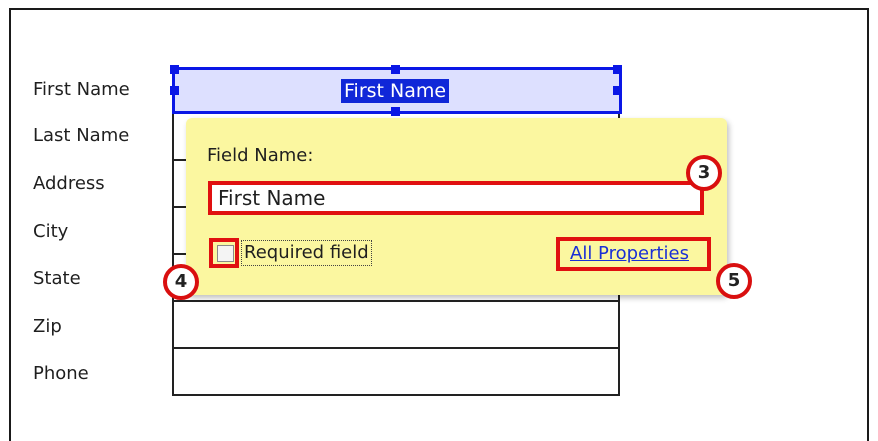 The image size is (878, 441). Describe the element at coordinates (47, 326) in the screenshot. I see `label-zip: Zip` at that location.